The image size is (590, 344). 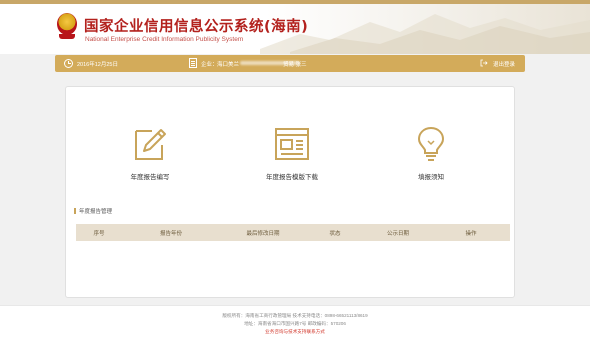 What do you see at coordinates (425, 34) in the screenshot?
I see `mountain-watermark` at bounding box center [425, 34].